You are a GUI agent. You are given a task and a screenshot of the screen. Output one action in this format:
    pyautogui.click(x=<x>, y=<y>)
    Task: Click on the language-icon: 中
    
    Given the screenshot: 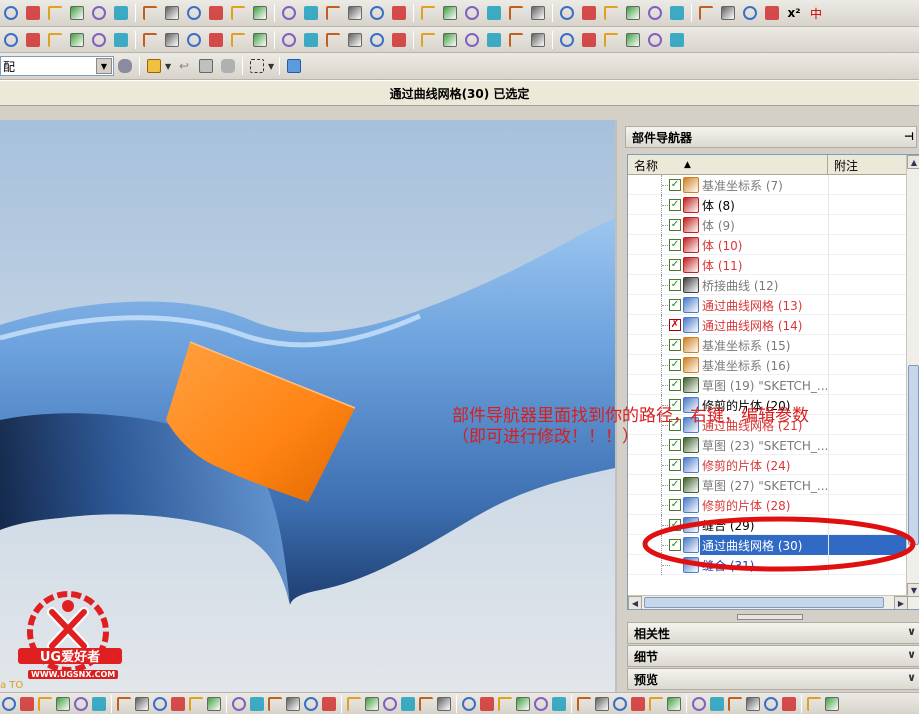 What is the action you would take?
    pyautogui.click(x=816, y=13)
    